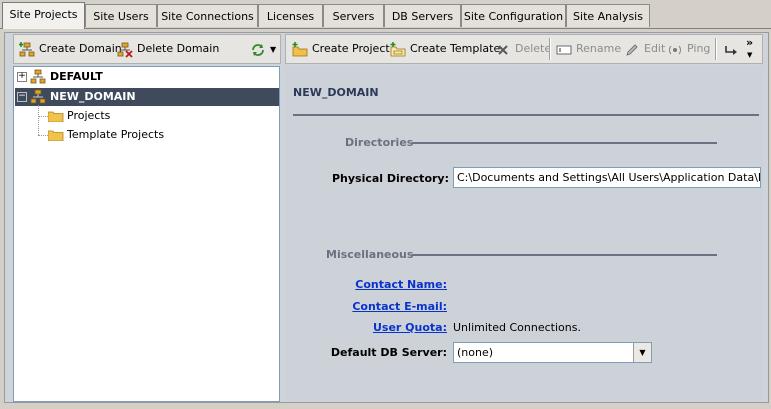 Image resolution: width=771 pixels, height=409 pixels. I want to click on edit-button: Edit, so click(644, 49).